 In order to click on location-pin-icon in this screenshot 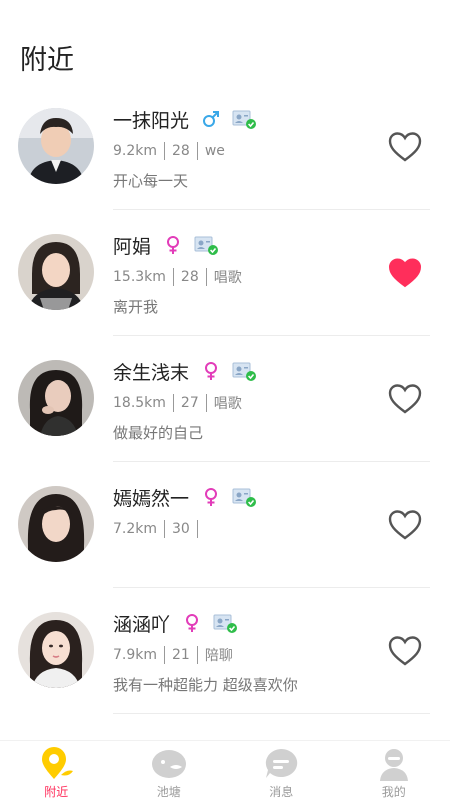, I will do `click(56, 764)`.